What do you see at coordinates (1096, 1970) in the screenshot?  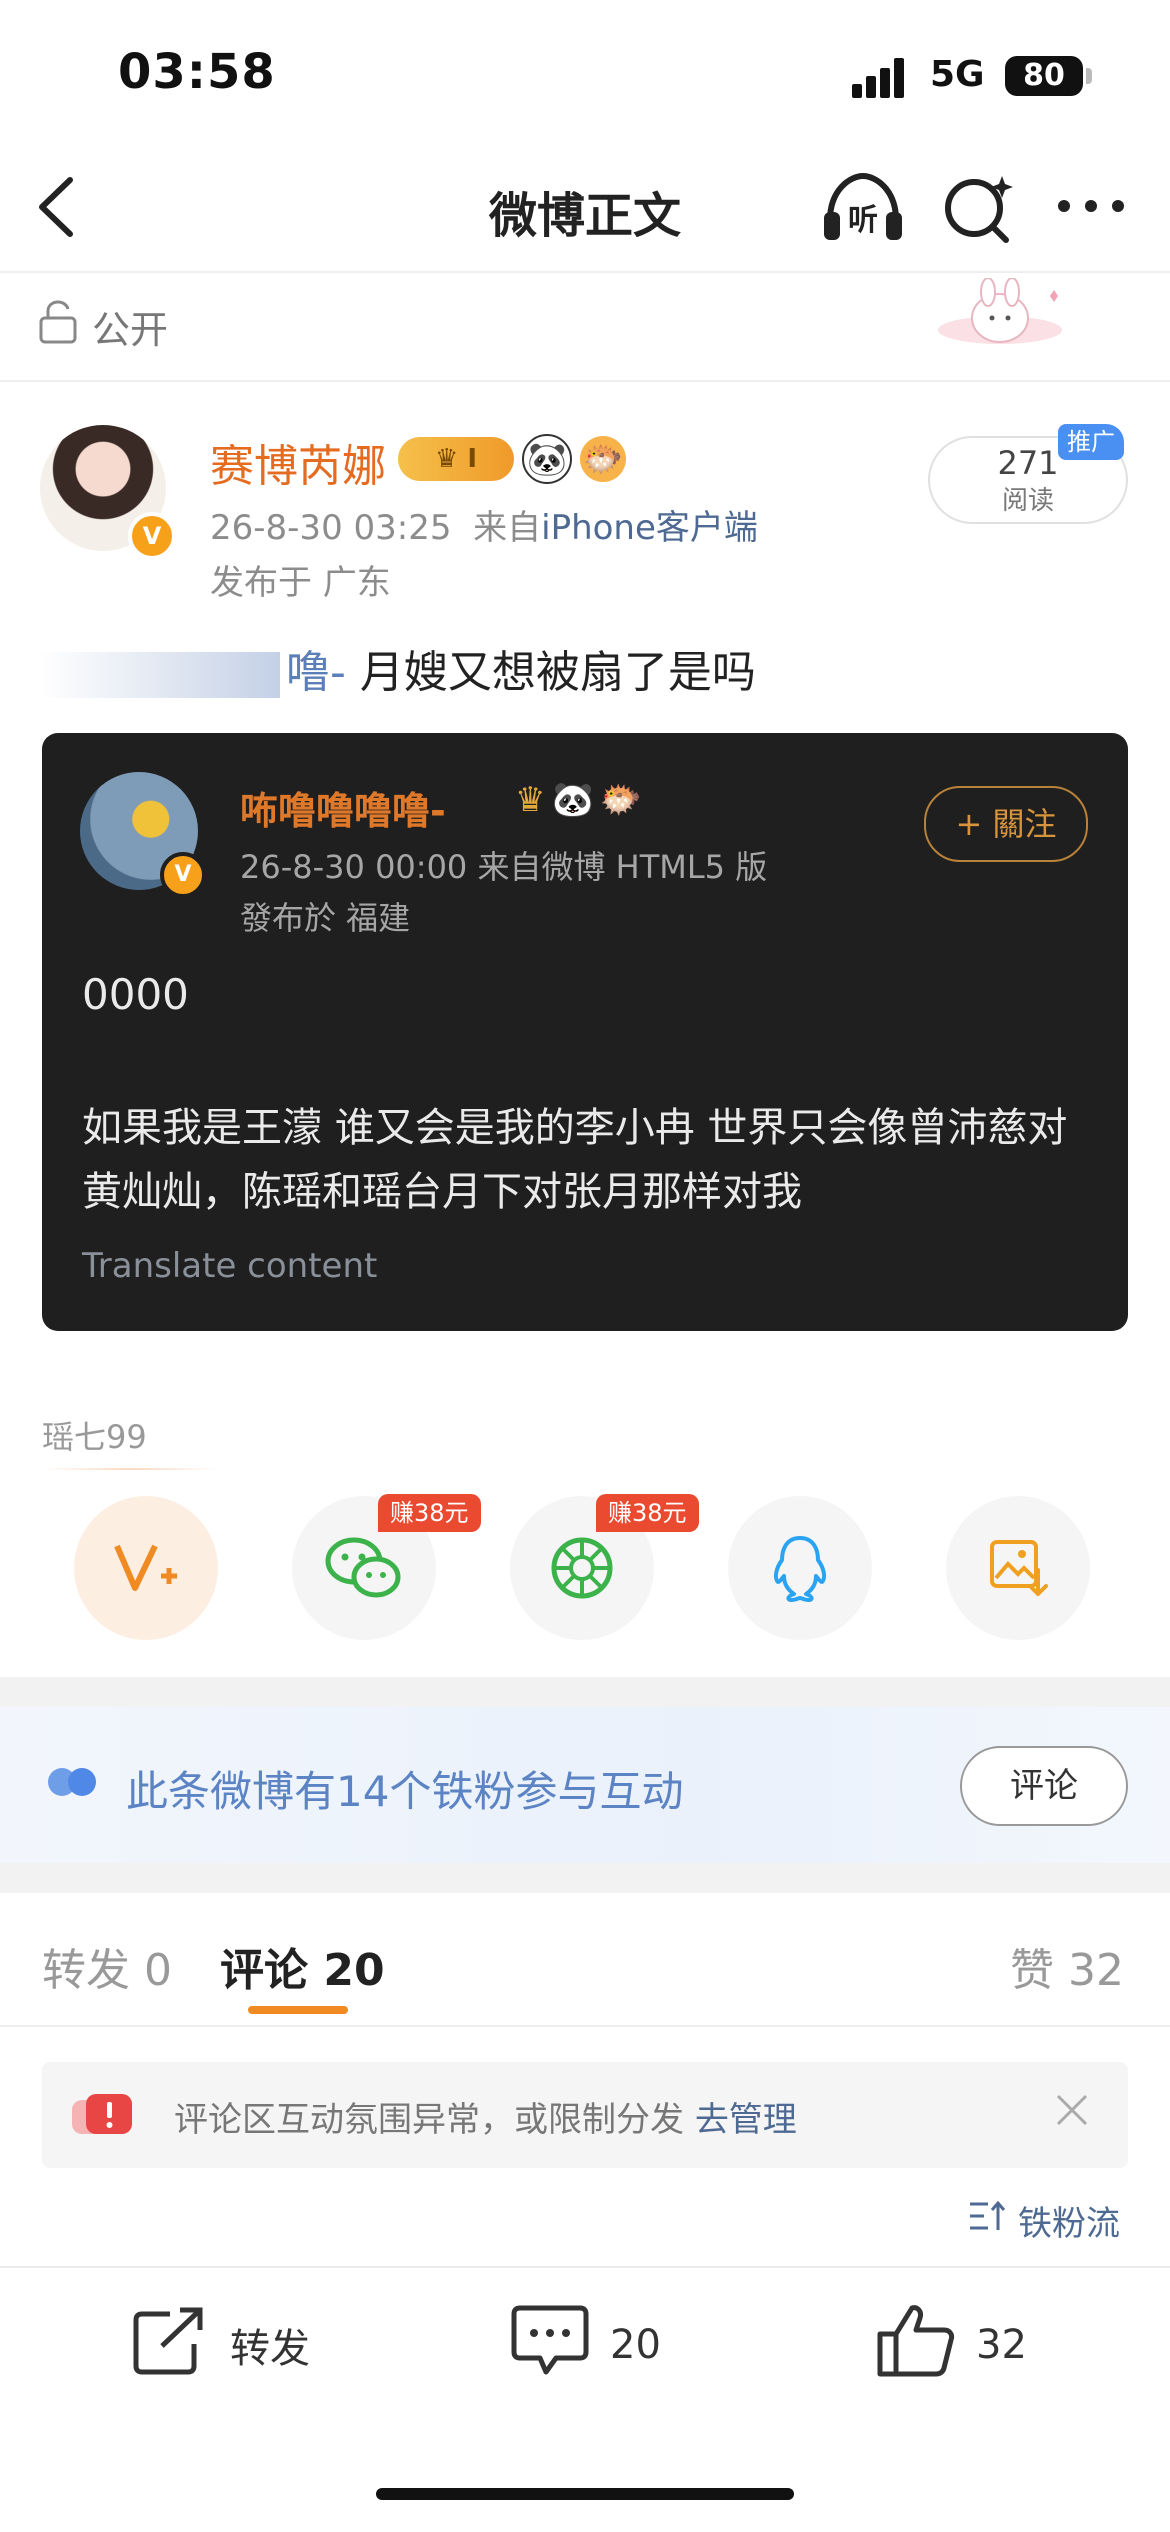 I see `tab-likes-count: 32` at bounding box center [1096, 1970].